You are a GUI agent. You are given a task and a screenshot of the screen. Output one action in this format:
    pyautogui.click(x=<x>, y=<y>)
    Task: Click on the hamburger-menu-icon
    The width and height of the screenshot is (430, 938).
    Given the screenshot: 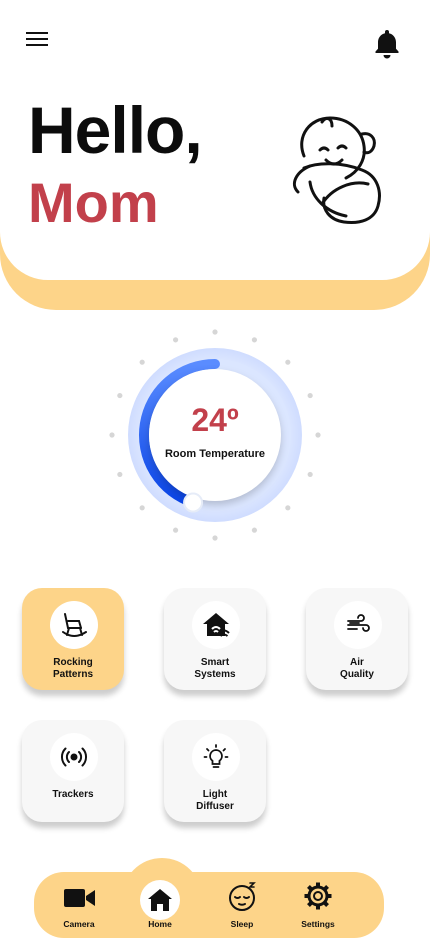 What is the action you would take?
    pyautogui.click(x=37, y=39)
    